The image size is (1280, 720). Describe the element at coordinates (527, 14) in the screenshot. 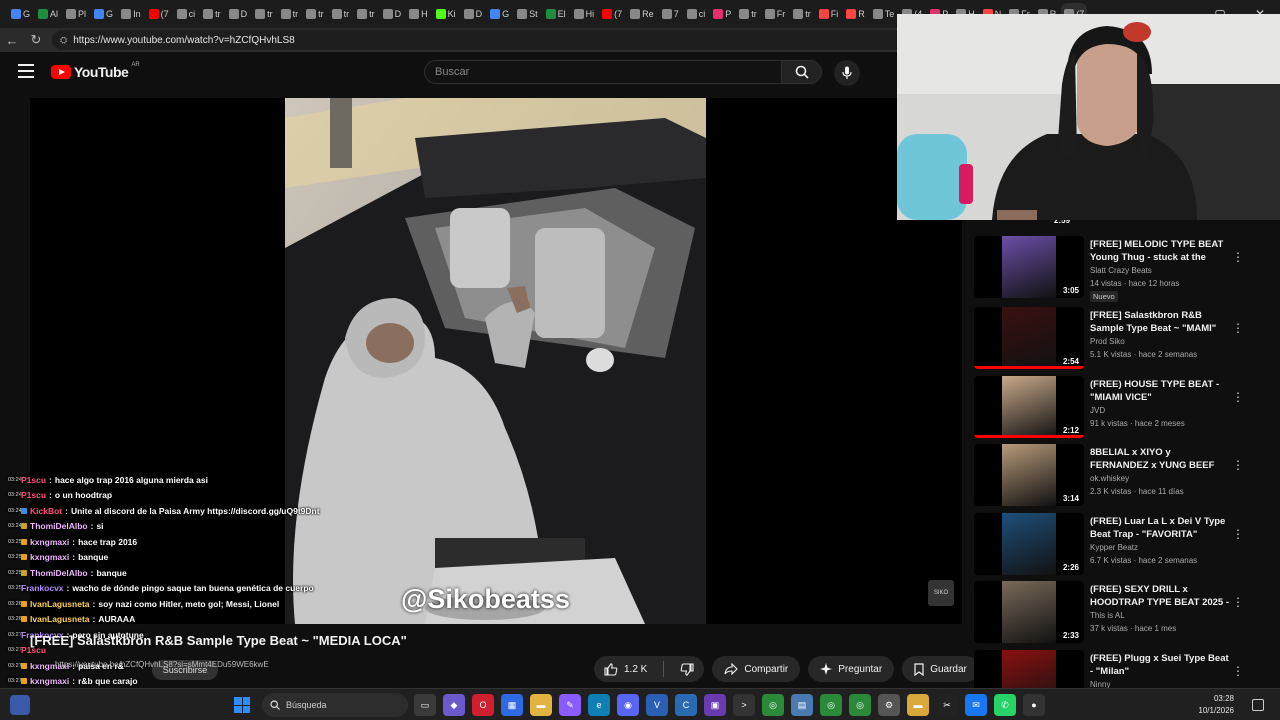

I see `browser-tab: St` at that location.